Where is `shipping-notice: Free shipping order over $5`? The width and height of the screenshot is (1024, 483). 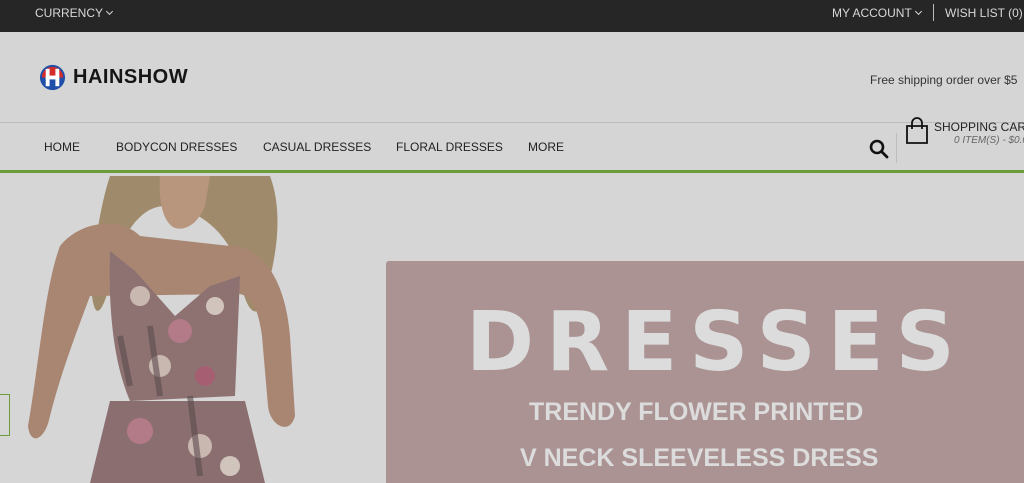
shipping-notice: Free shipping order over $5 is located at coordinates (944, 80).